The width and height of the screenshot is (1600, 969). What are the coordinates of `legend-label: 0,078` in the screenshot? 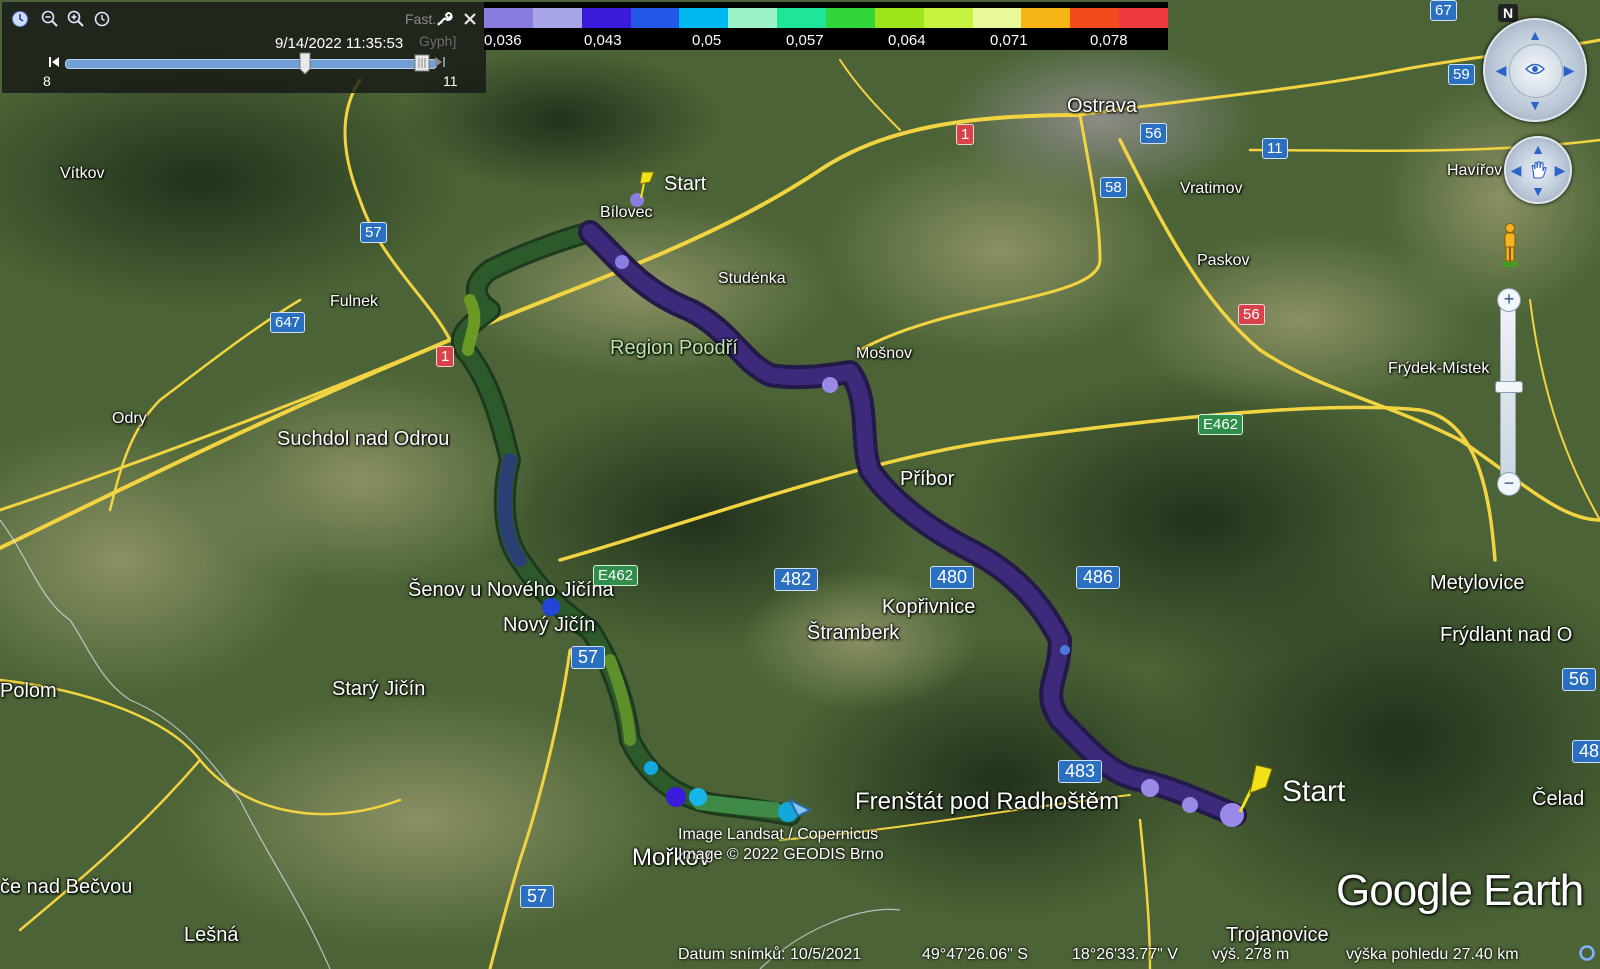 It's located at (1109, 40).